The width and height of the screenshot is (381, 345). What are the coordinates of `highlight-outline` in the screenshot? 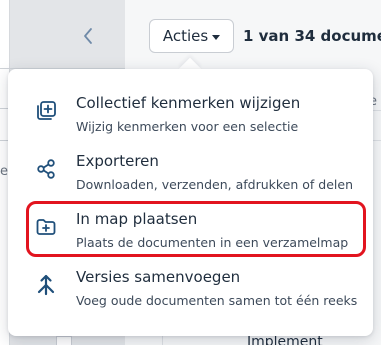 It's located at (196, 229).